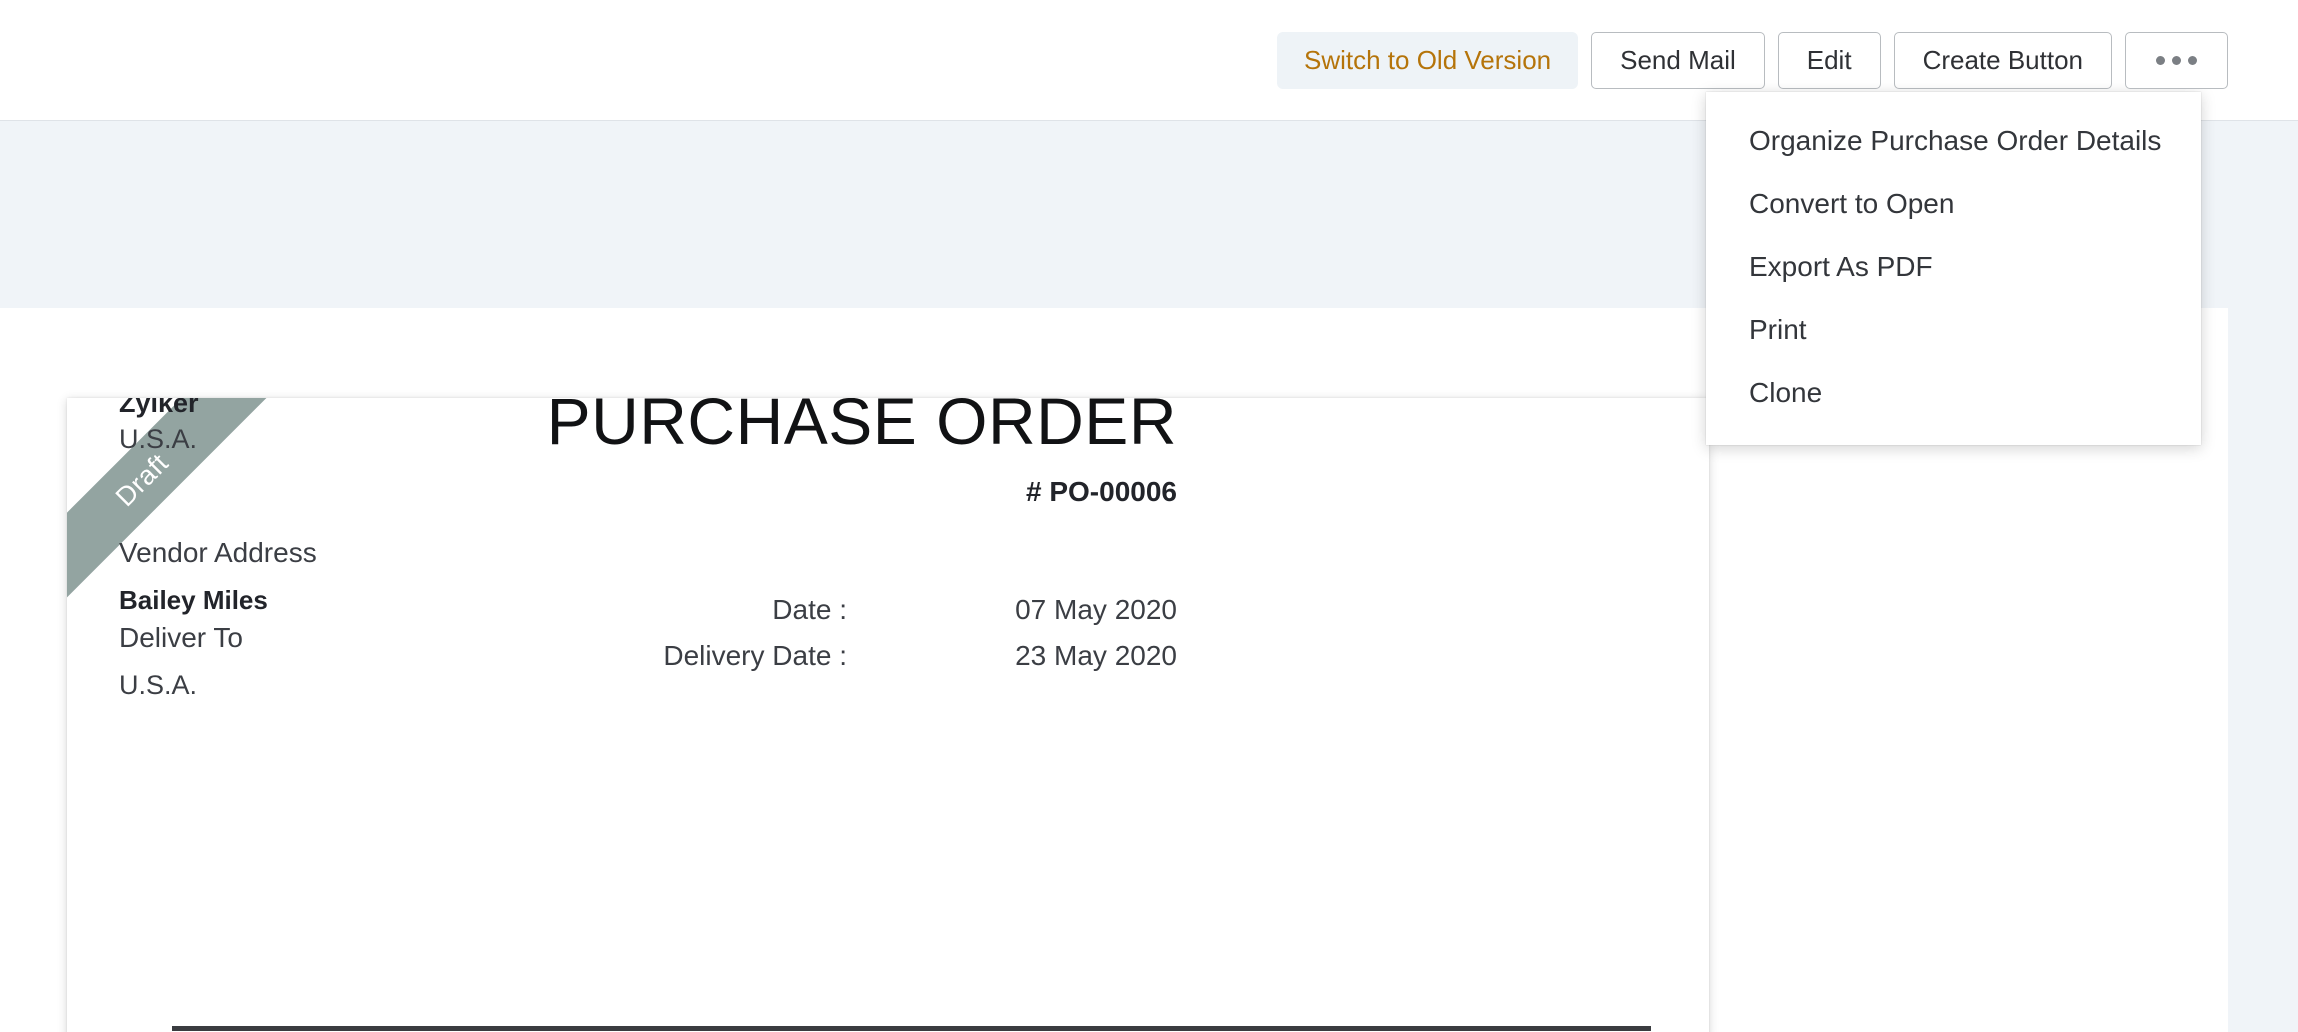 The width and height of the screenshot is (2298, 1032). Describe the element at coordinates (911, 1028) in the screenshot. I see `items-table-divider` at that location.